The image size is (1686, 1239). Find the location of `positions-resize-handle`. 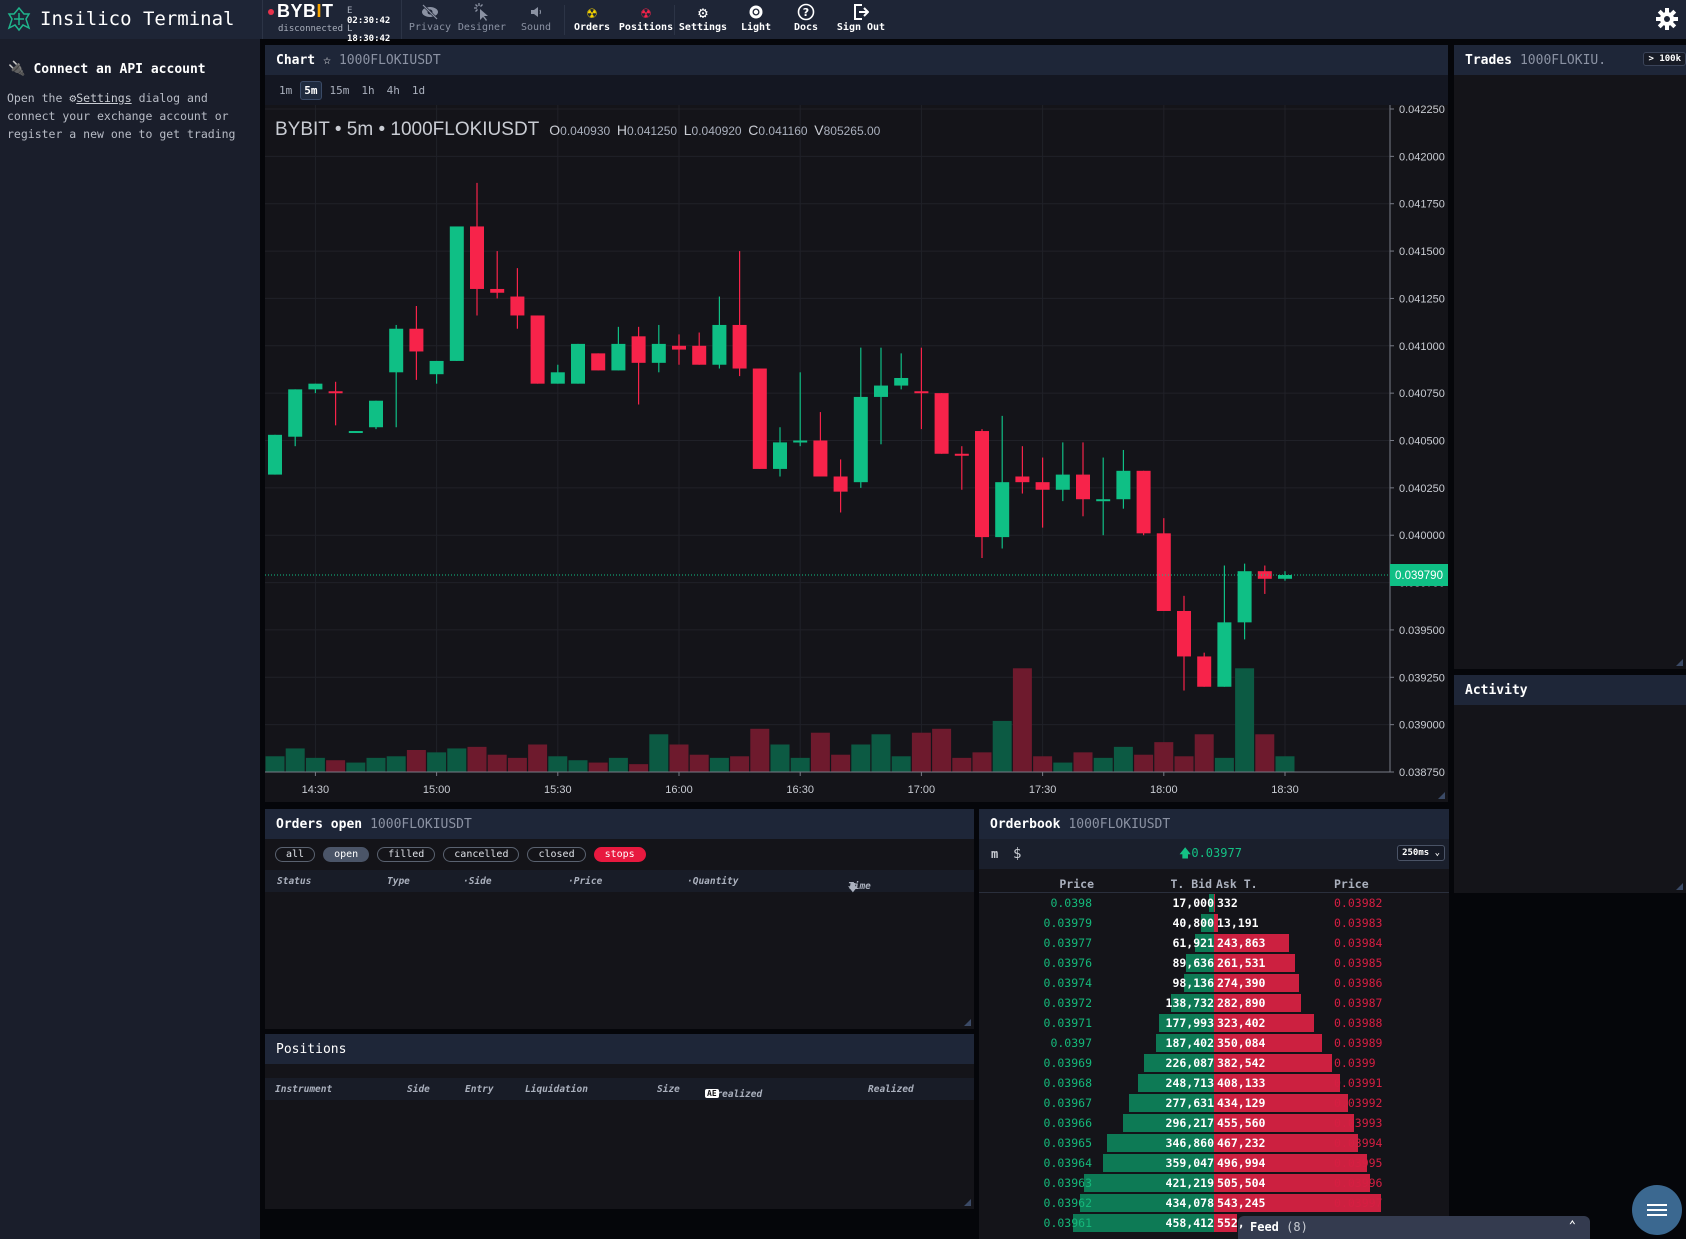

positions-resize-handle is located at coordinates (967, 1202).